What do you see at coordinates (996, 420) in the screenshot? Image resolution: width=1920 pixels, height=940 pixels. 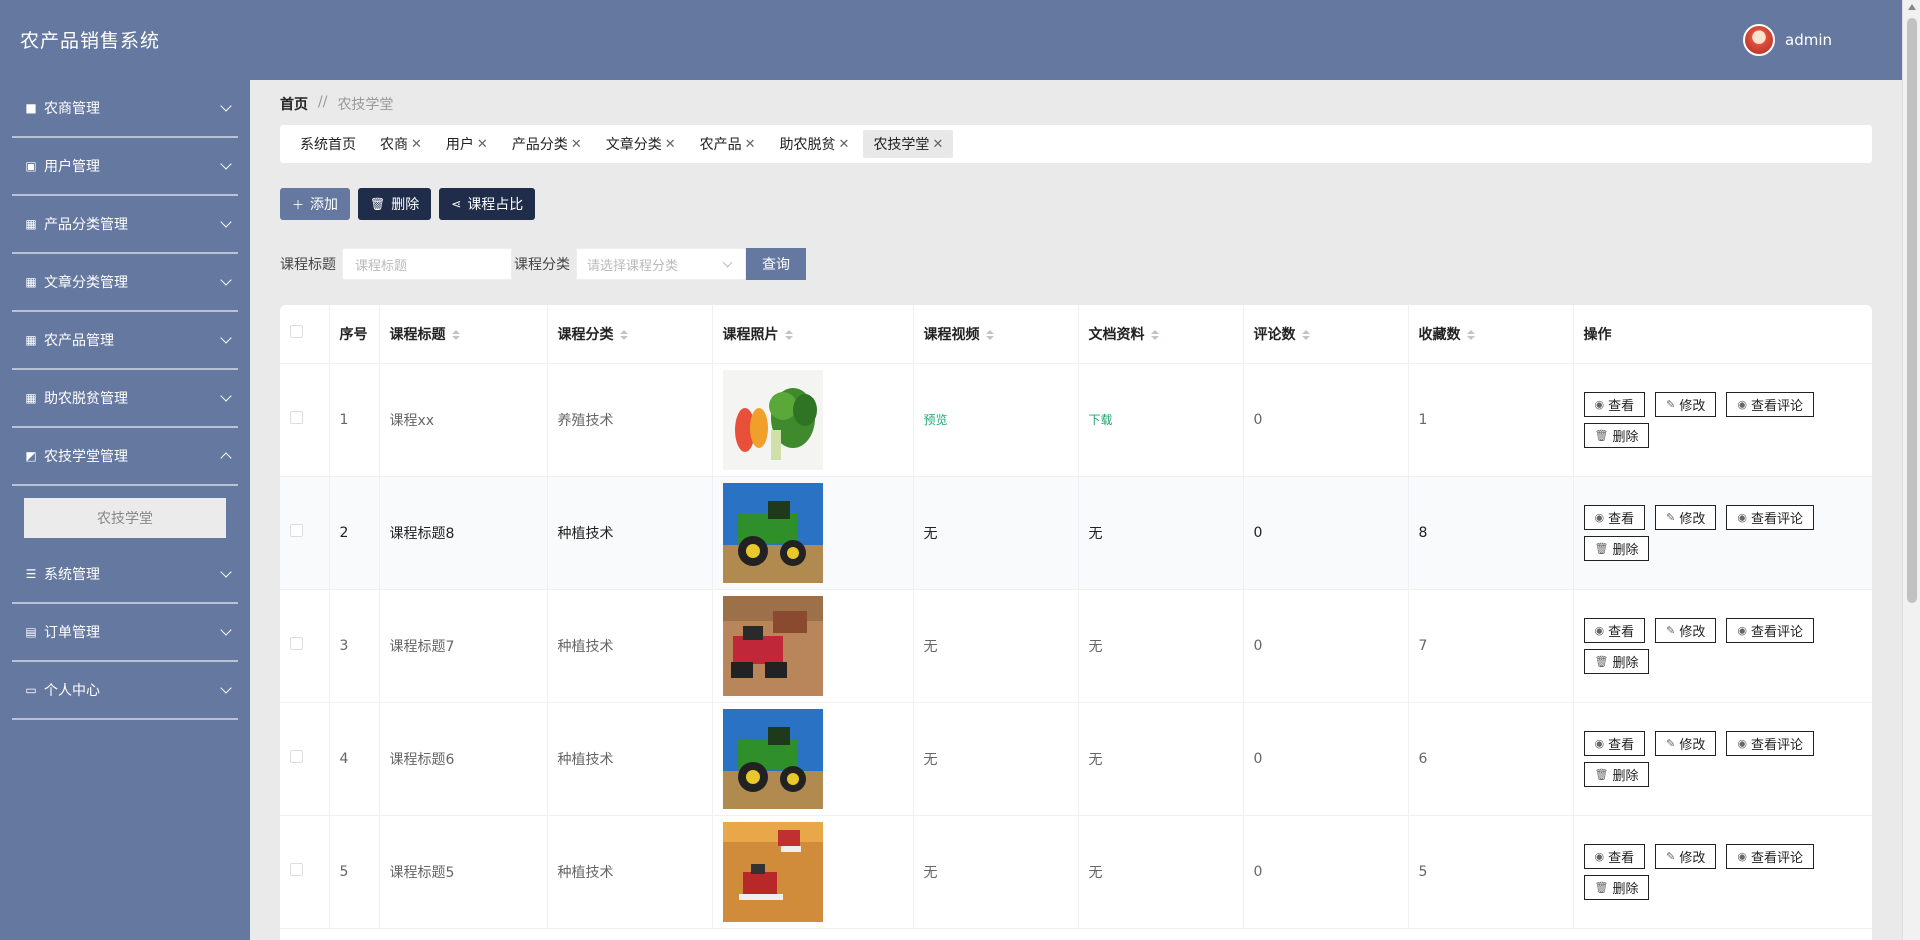 I see `cell-video: 预览` at bounding box center [996, 420].